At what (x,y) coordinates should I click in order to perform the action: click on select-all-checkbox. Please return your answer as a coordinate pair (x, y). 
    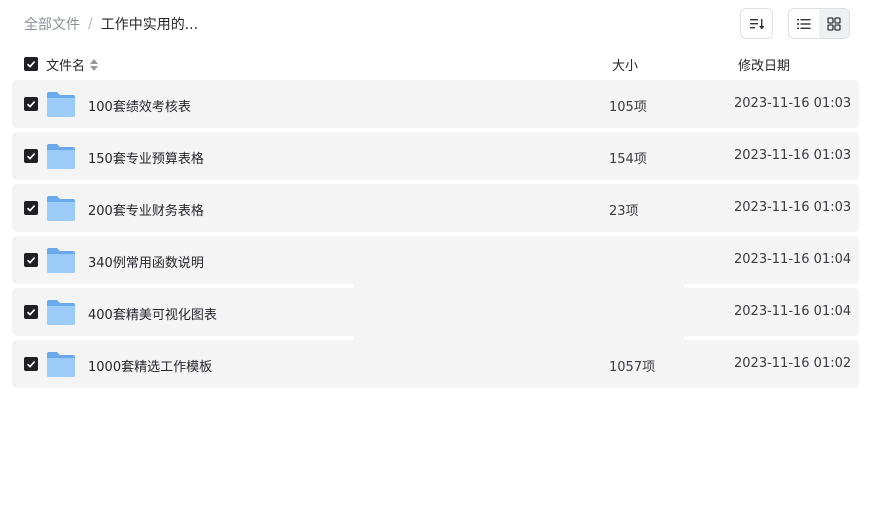
    Looking at the image, I should click on (31, 64).